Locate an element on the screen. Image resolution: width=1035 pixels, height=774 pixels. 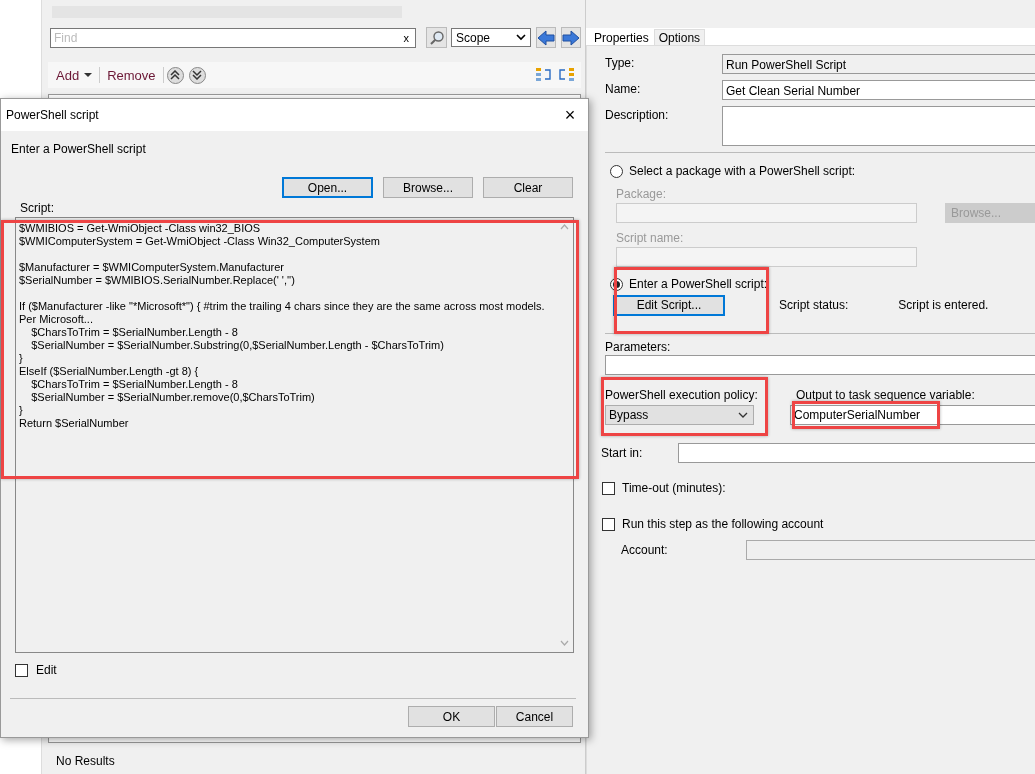
double-chevron-up-icon is located at coordinates (175, 75).